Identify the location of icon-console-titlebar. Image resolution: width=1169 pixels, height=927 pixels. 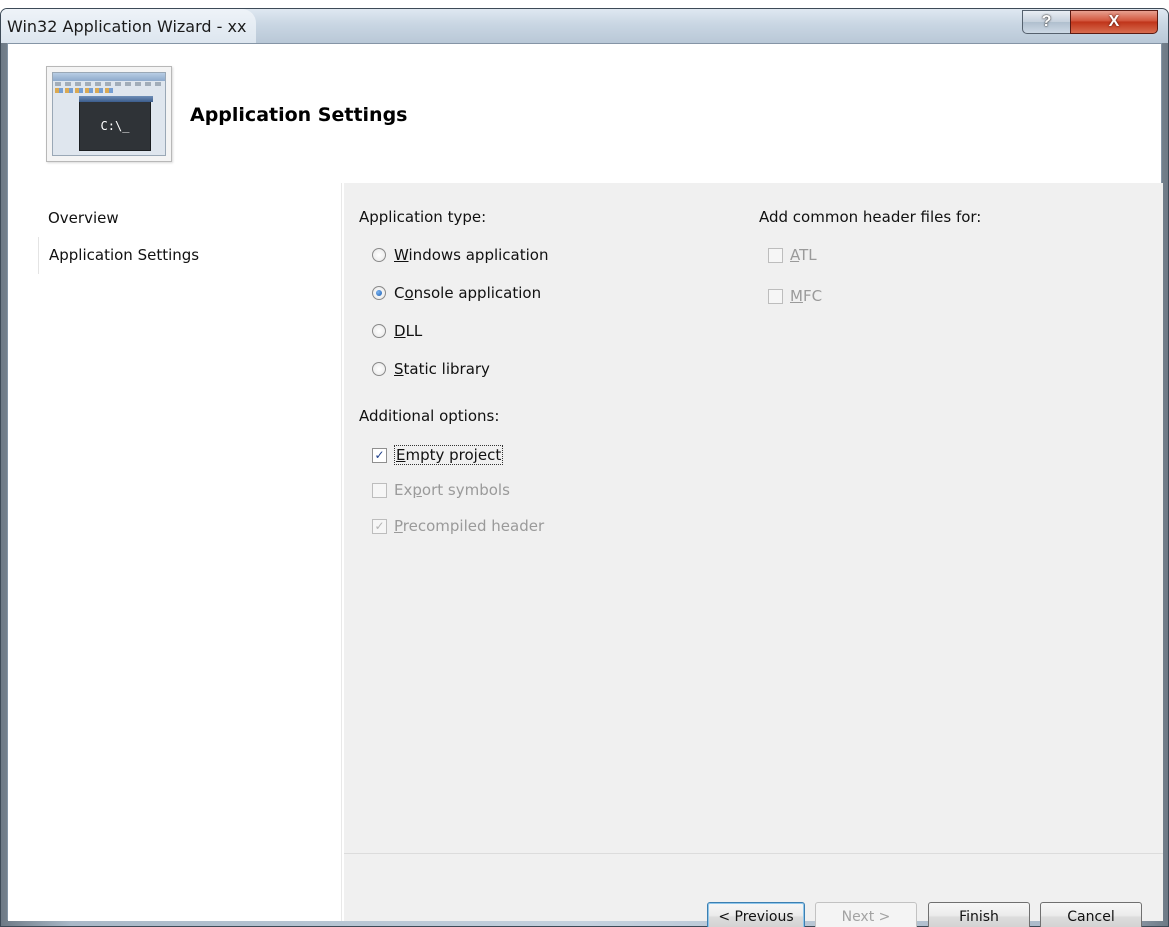
(116, 99).